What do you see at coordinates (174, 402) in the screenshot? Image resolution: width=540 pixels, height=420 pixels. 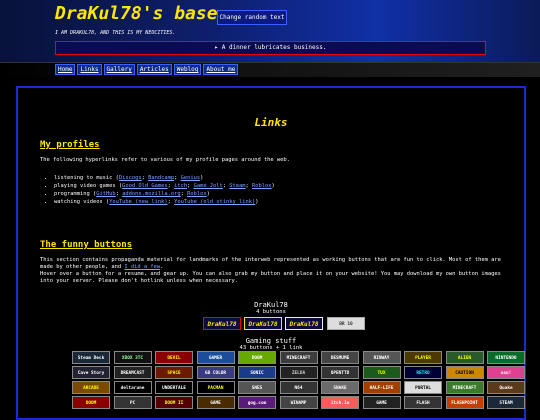 I see `gaming-button: DOOM II` at bounding box center [174, 402].